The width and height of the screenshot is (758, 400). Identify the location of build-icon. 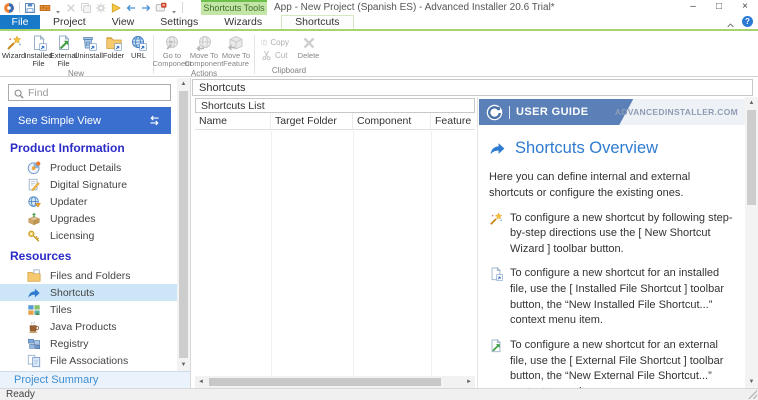
(45, 7).